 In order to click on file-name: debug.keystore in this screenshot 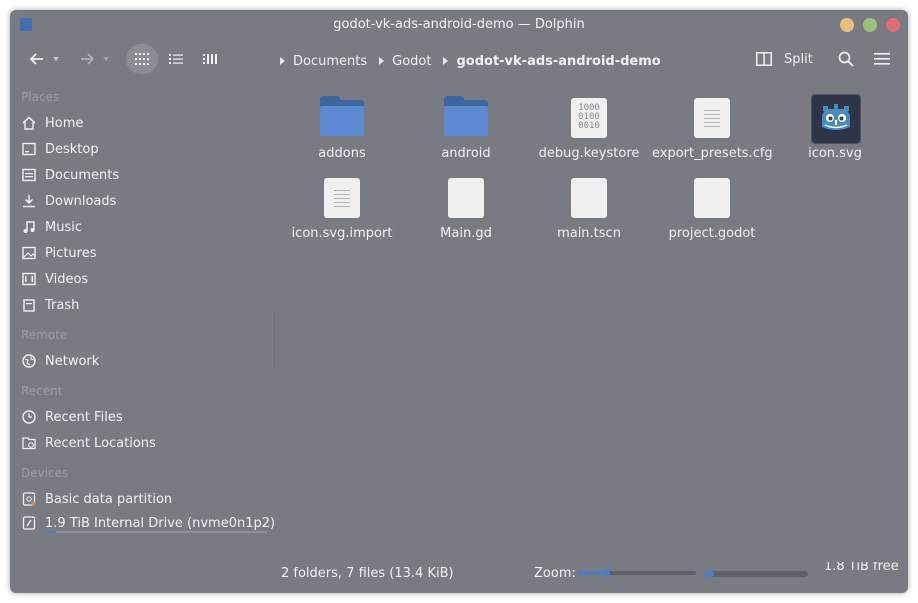, I will do `click(589, 153)`.